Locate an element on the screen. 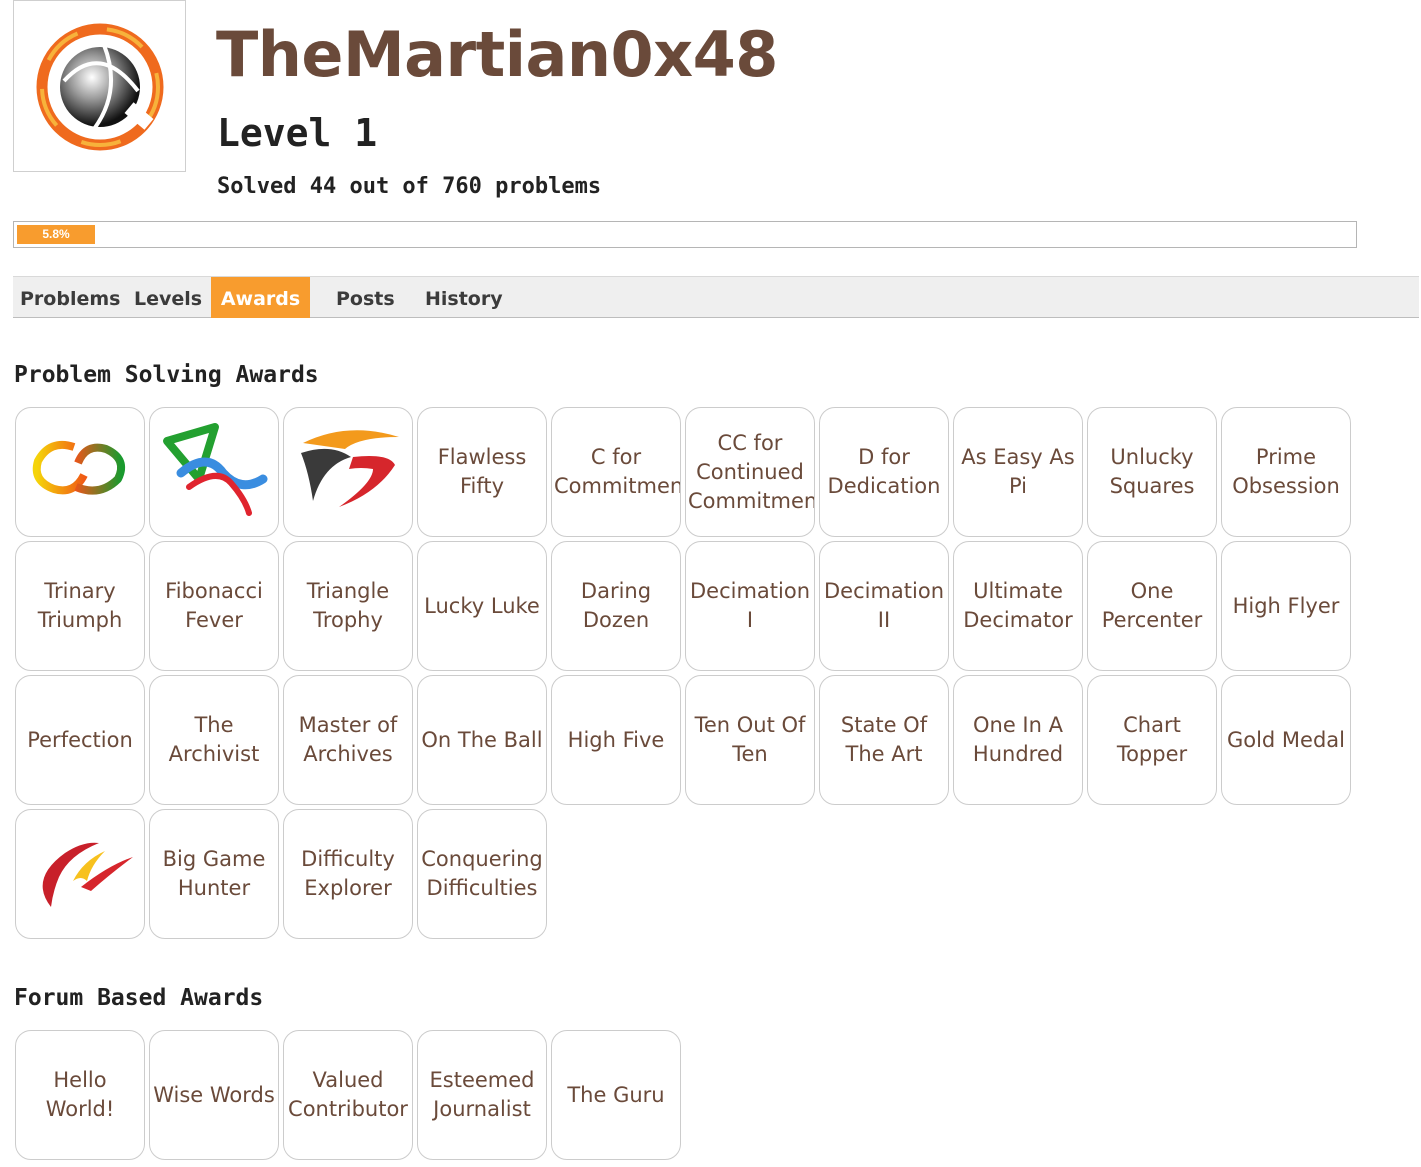 The image size is (1421, 1167). problem-award-badge: Trinary Triumph is located at coordinates (80, 606).